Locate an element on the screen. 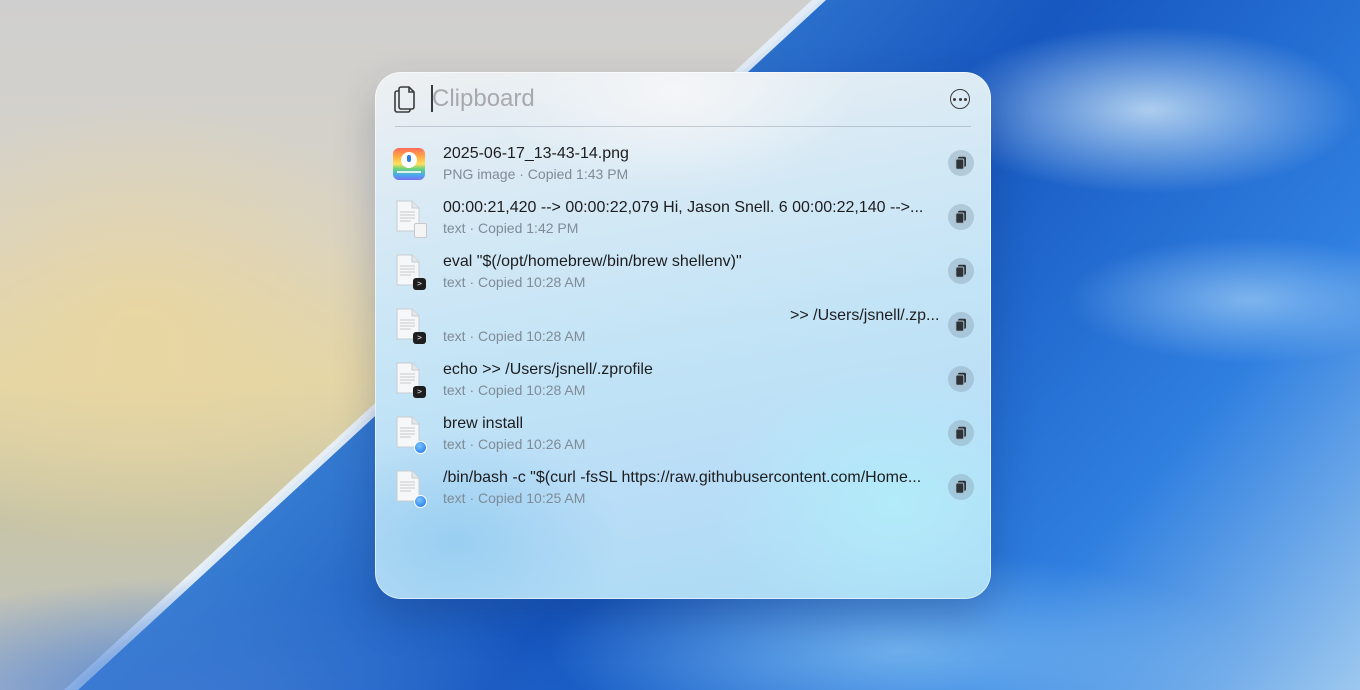 This screenshot has height=690, width=1360. search-field is located at coordinates (670, 99).